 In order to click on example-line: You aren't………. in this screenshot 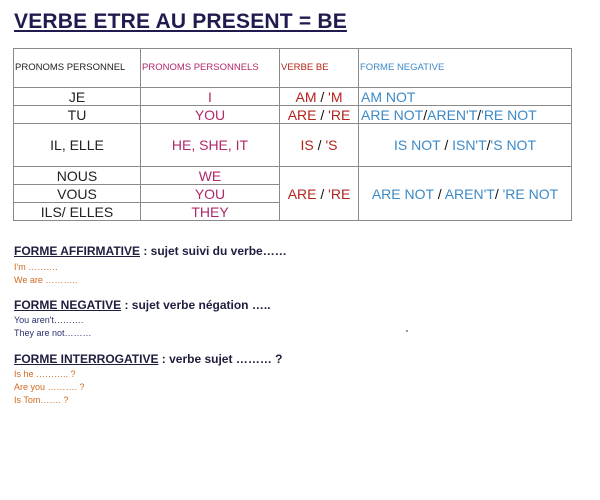, I will do `click(49, 320)`.